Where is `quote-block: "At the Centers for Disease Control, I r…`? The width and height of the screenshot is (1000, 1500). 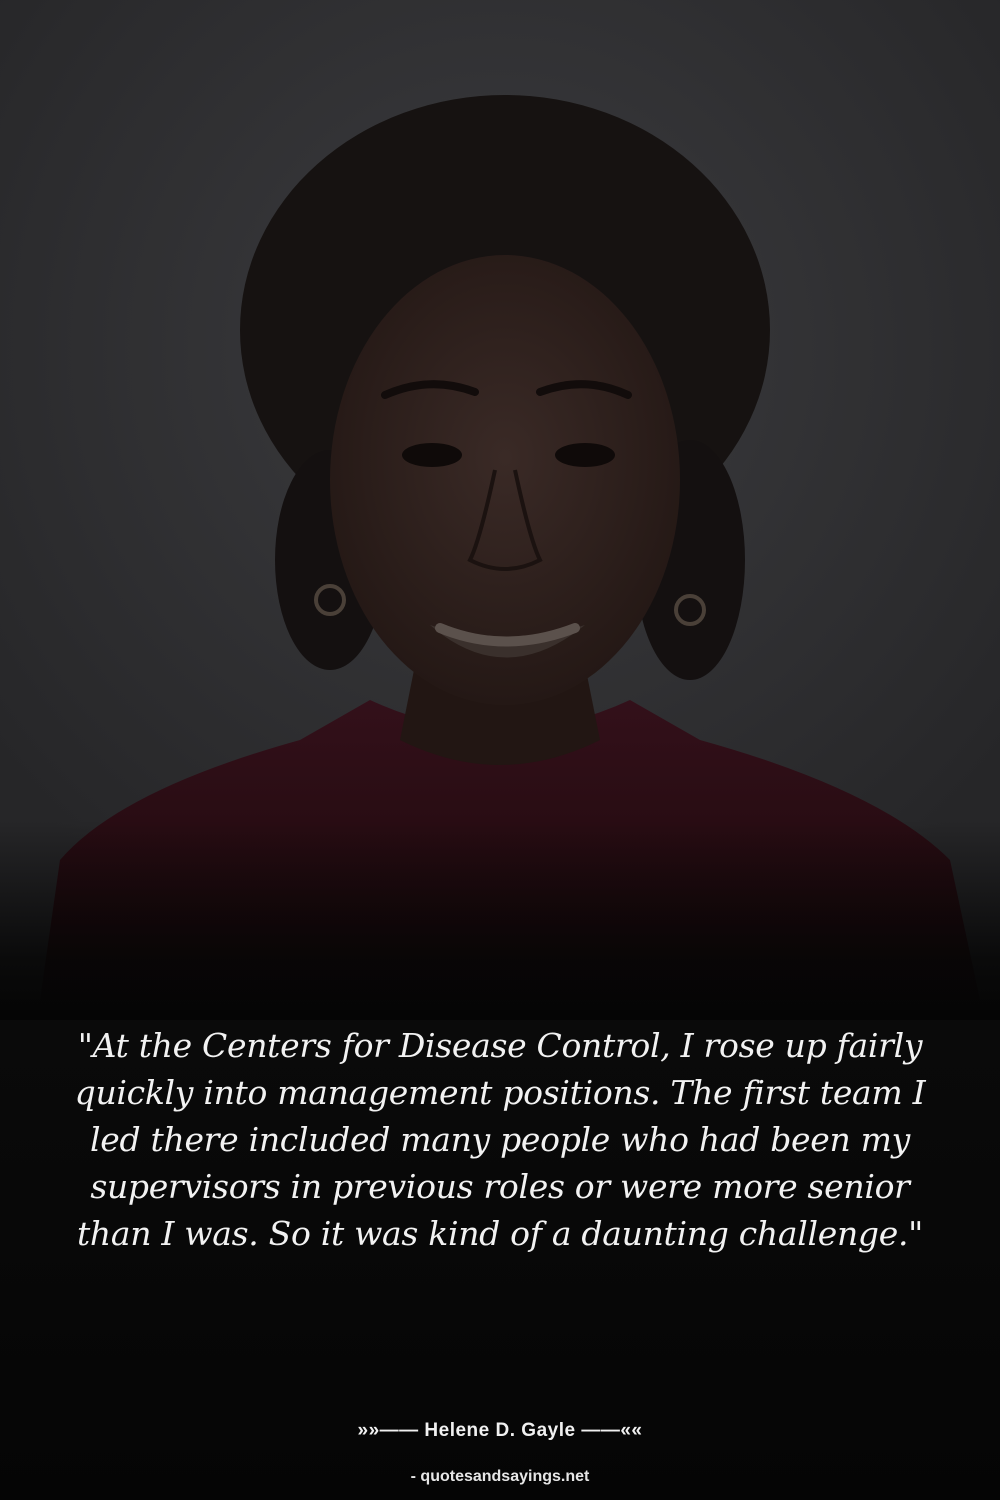 quote-block: "At the Centers for Disease Control, I r… is located at coordinates (500, 1139).